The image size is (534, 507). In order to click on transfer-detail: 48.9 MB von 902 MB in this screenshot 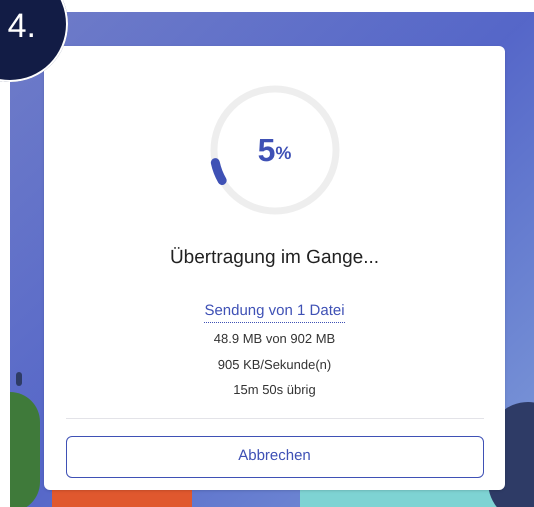, I will do `click(275, 339)`.